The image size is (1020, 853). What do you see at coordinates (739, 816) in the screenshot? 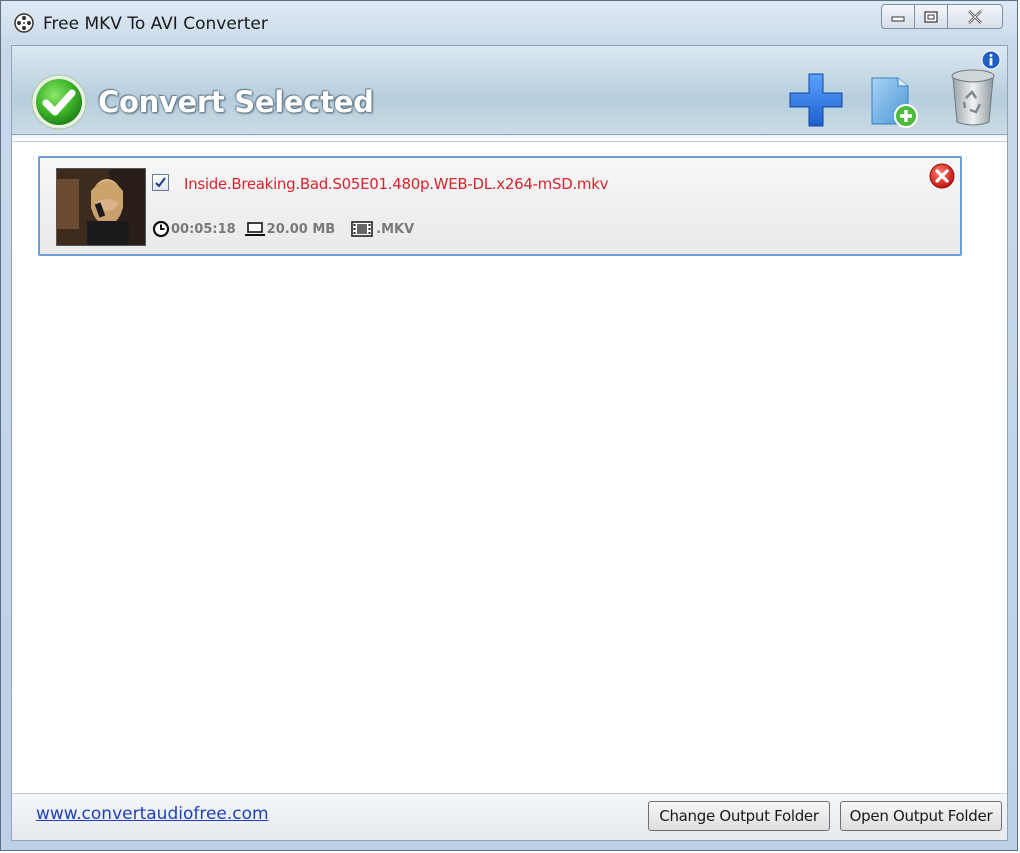
I see `change-output-folder-button: Change Output Folder` at bounding box center [739, 816].